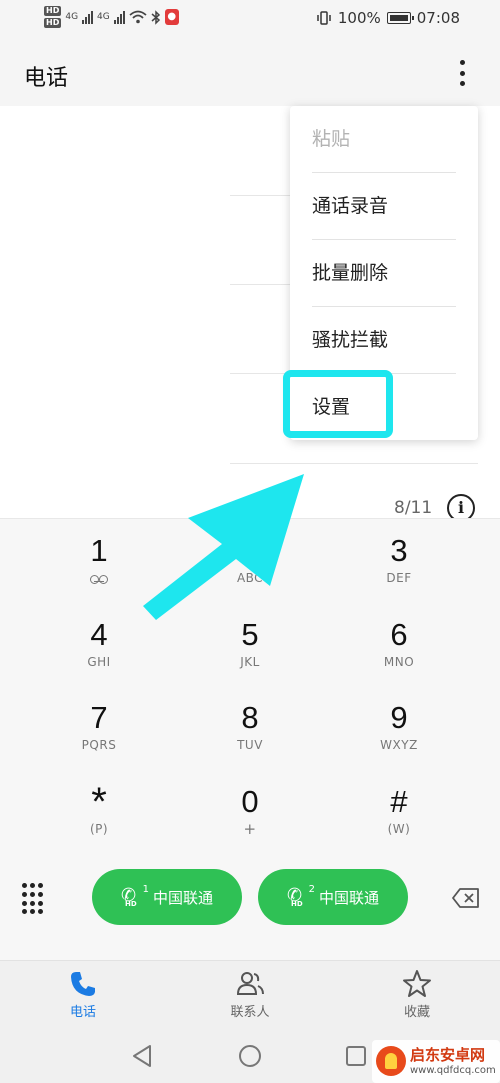  I want to click on tab-label: 联系人, so click(250, 1012).